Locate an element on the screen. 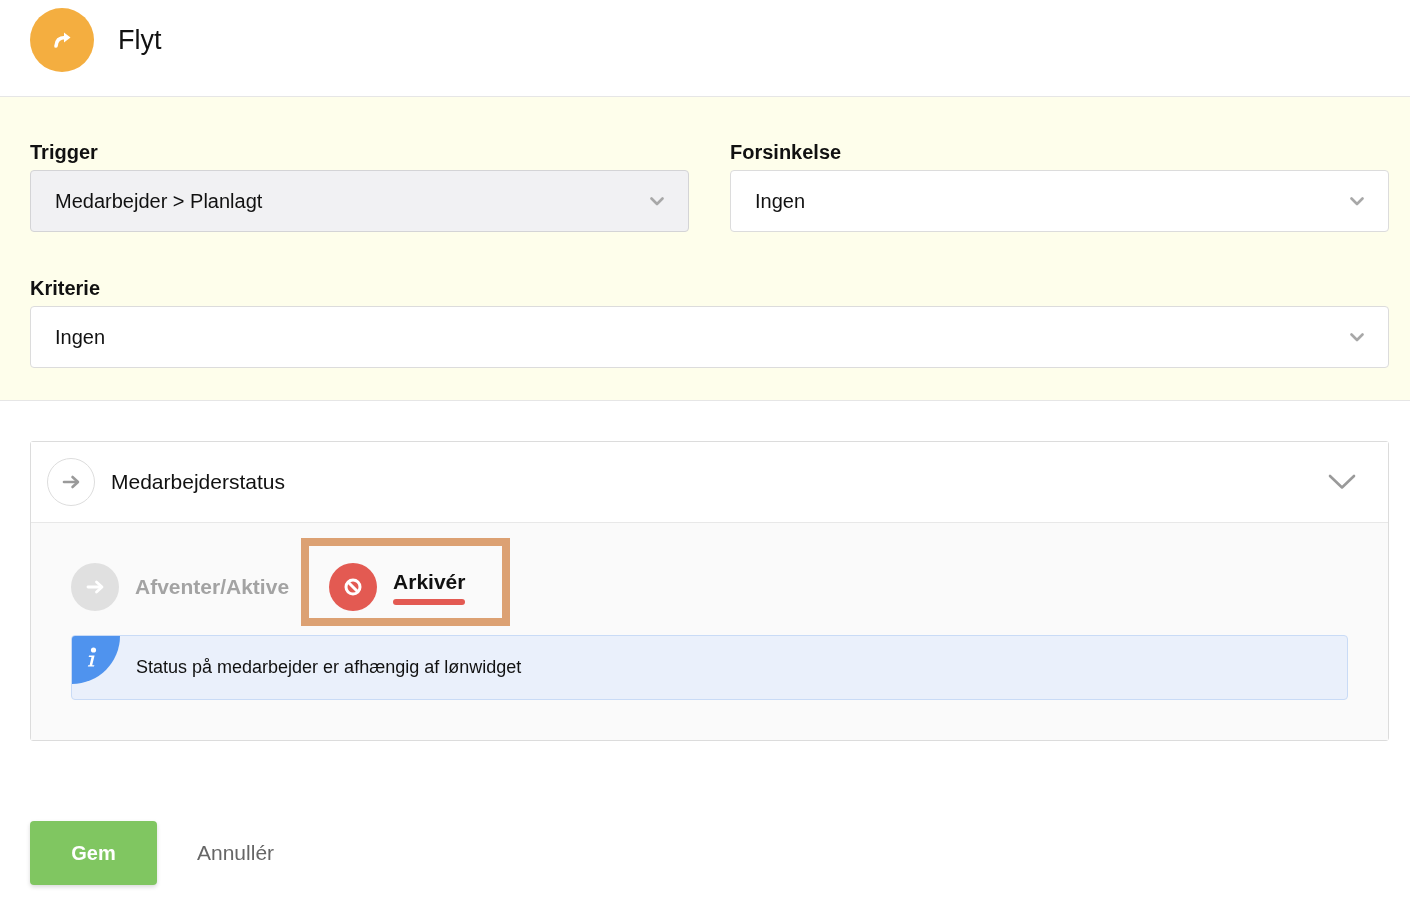 This screenshot has height=912, width=1410. field-label: Kriterie is located at coordinates (65, 288).